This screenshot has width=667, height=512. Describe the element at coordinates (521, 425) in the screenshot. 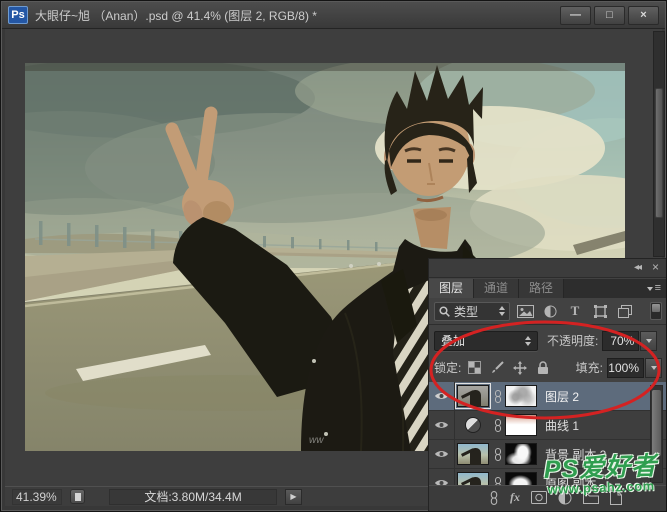

I see `curves-mask-thumbnail` at that location.